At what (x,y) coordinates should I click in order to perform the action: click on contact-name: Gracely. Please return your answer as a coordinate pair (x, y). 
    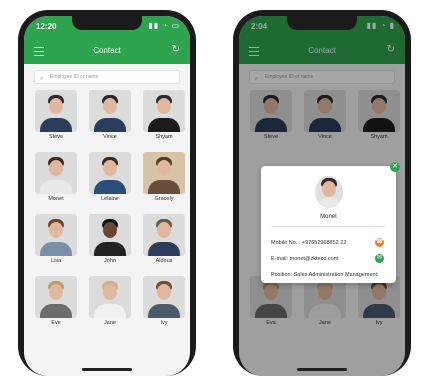
    Looking at the image, I should click on (164, 199).